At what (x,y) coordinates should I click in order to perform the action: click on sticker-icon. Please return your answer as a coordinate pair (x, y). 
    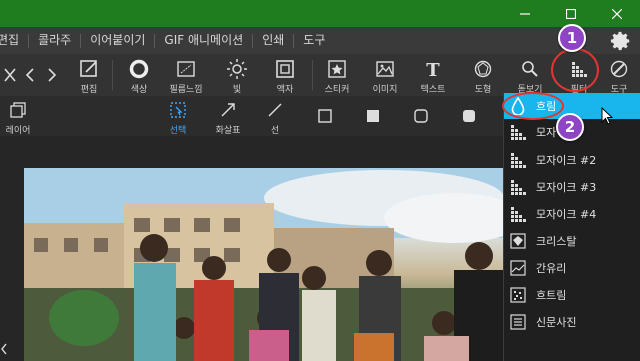
    Looking at the image, I should click on (337, 69).